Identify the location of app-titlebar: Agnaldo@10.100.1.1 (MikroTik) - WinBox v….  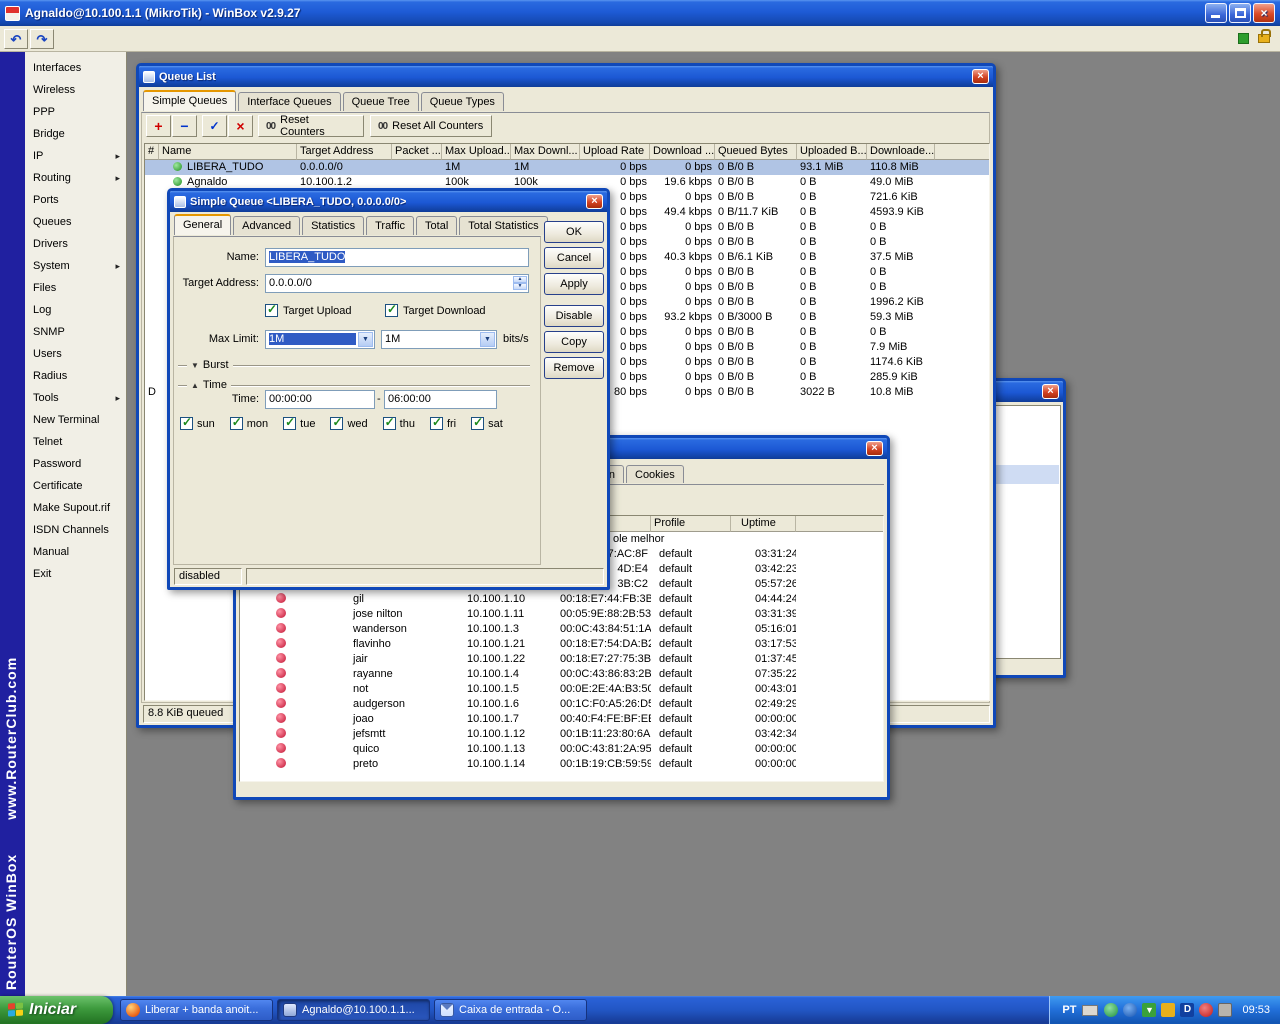
(640, 13).